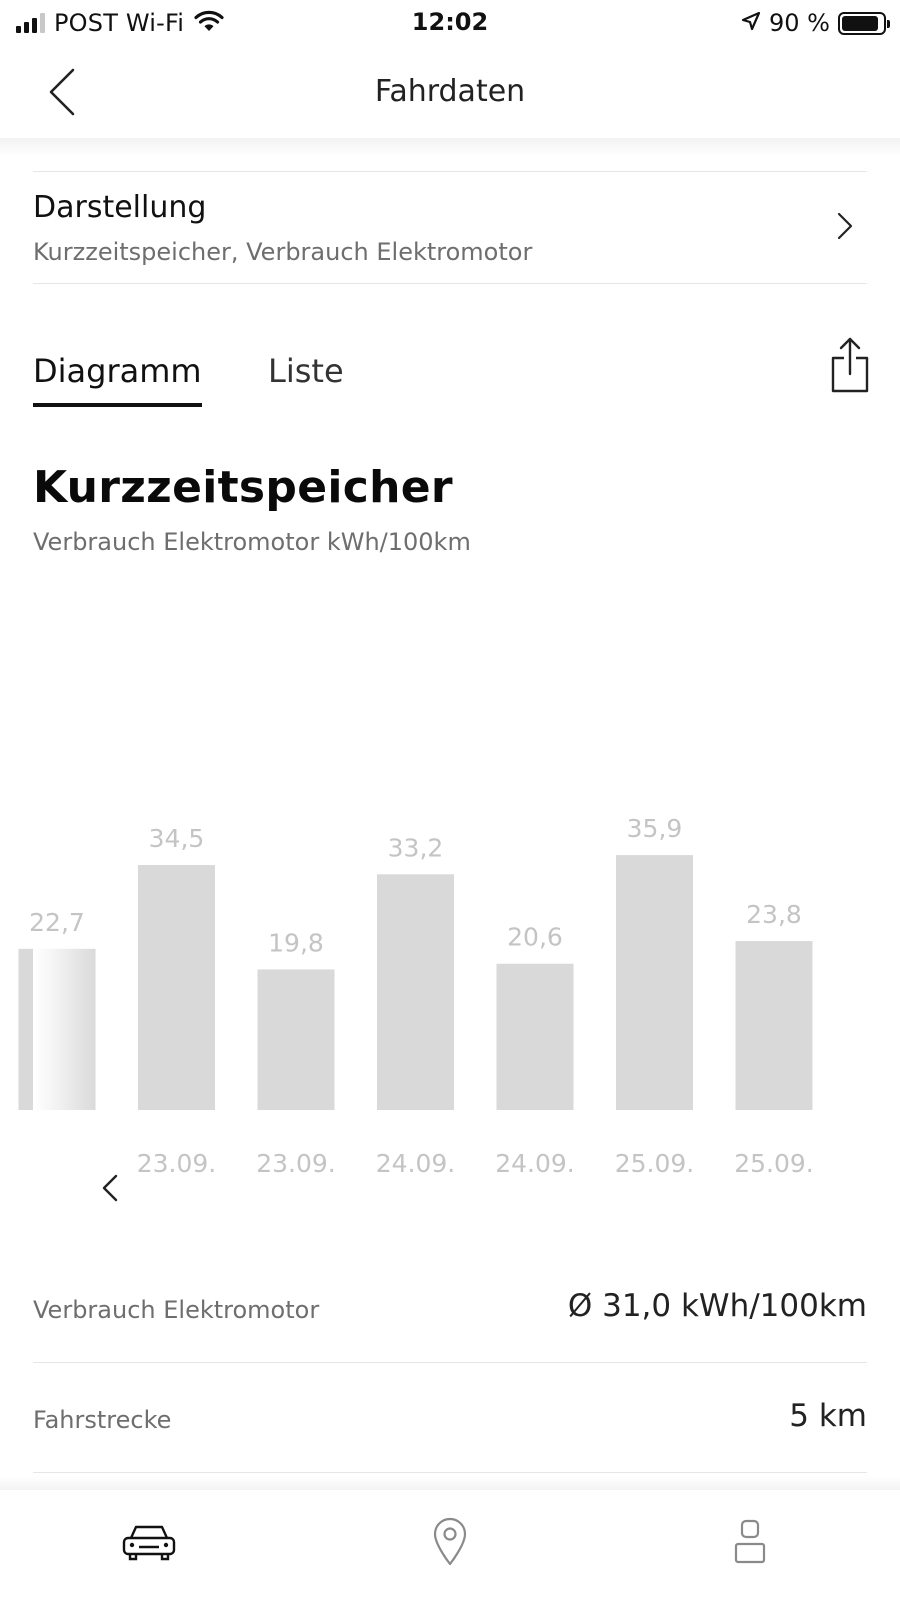 This screenshot has height=1600, width=900. I want to click on page-title: Fahrdaten, so click(450, 91).